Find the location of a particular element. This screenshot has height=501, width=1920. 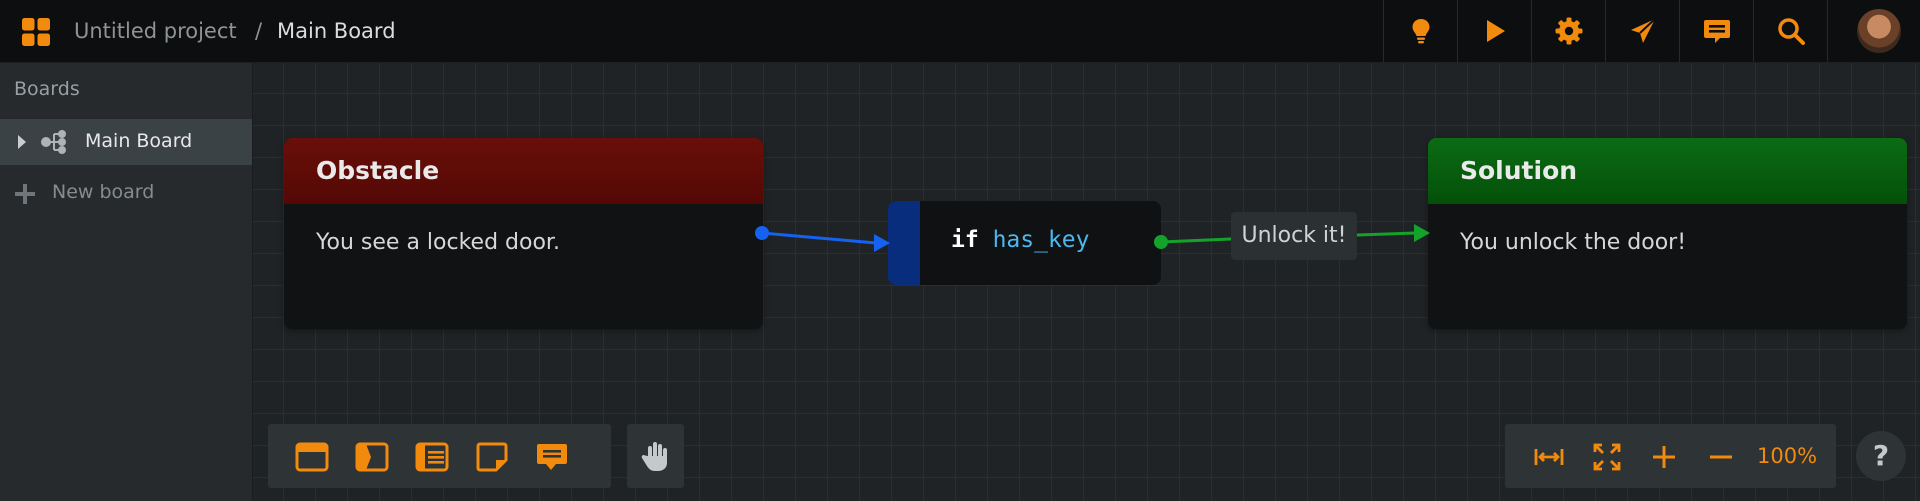

obstacle-node: Obstacle You see a locked door. is located at coordinates (523, 233).